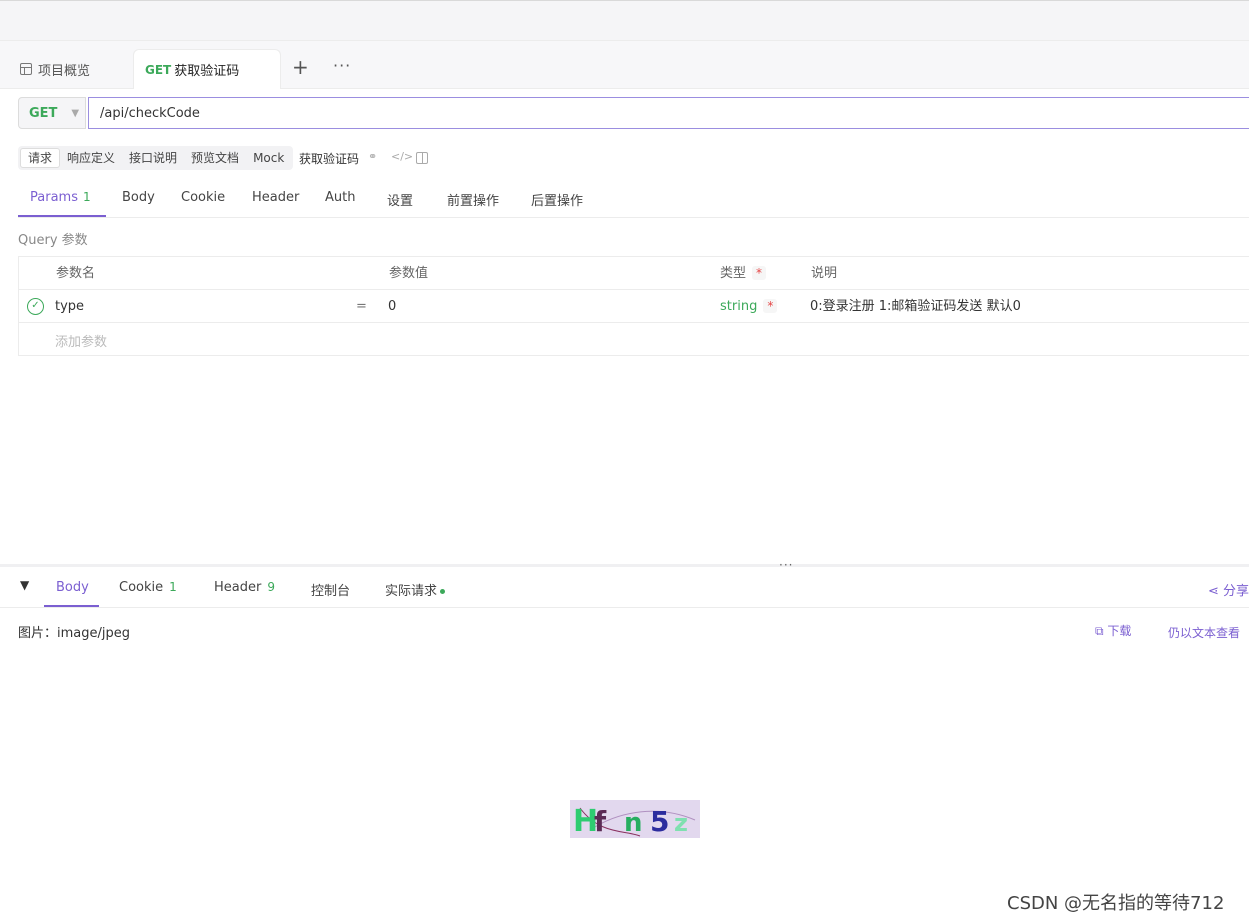 This screenshot has height=920, width=1249. What do you see at coordinates (400, 199) in the screenshot?
I see `tab-settings: 设置` at bounding box center [400, 199].